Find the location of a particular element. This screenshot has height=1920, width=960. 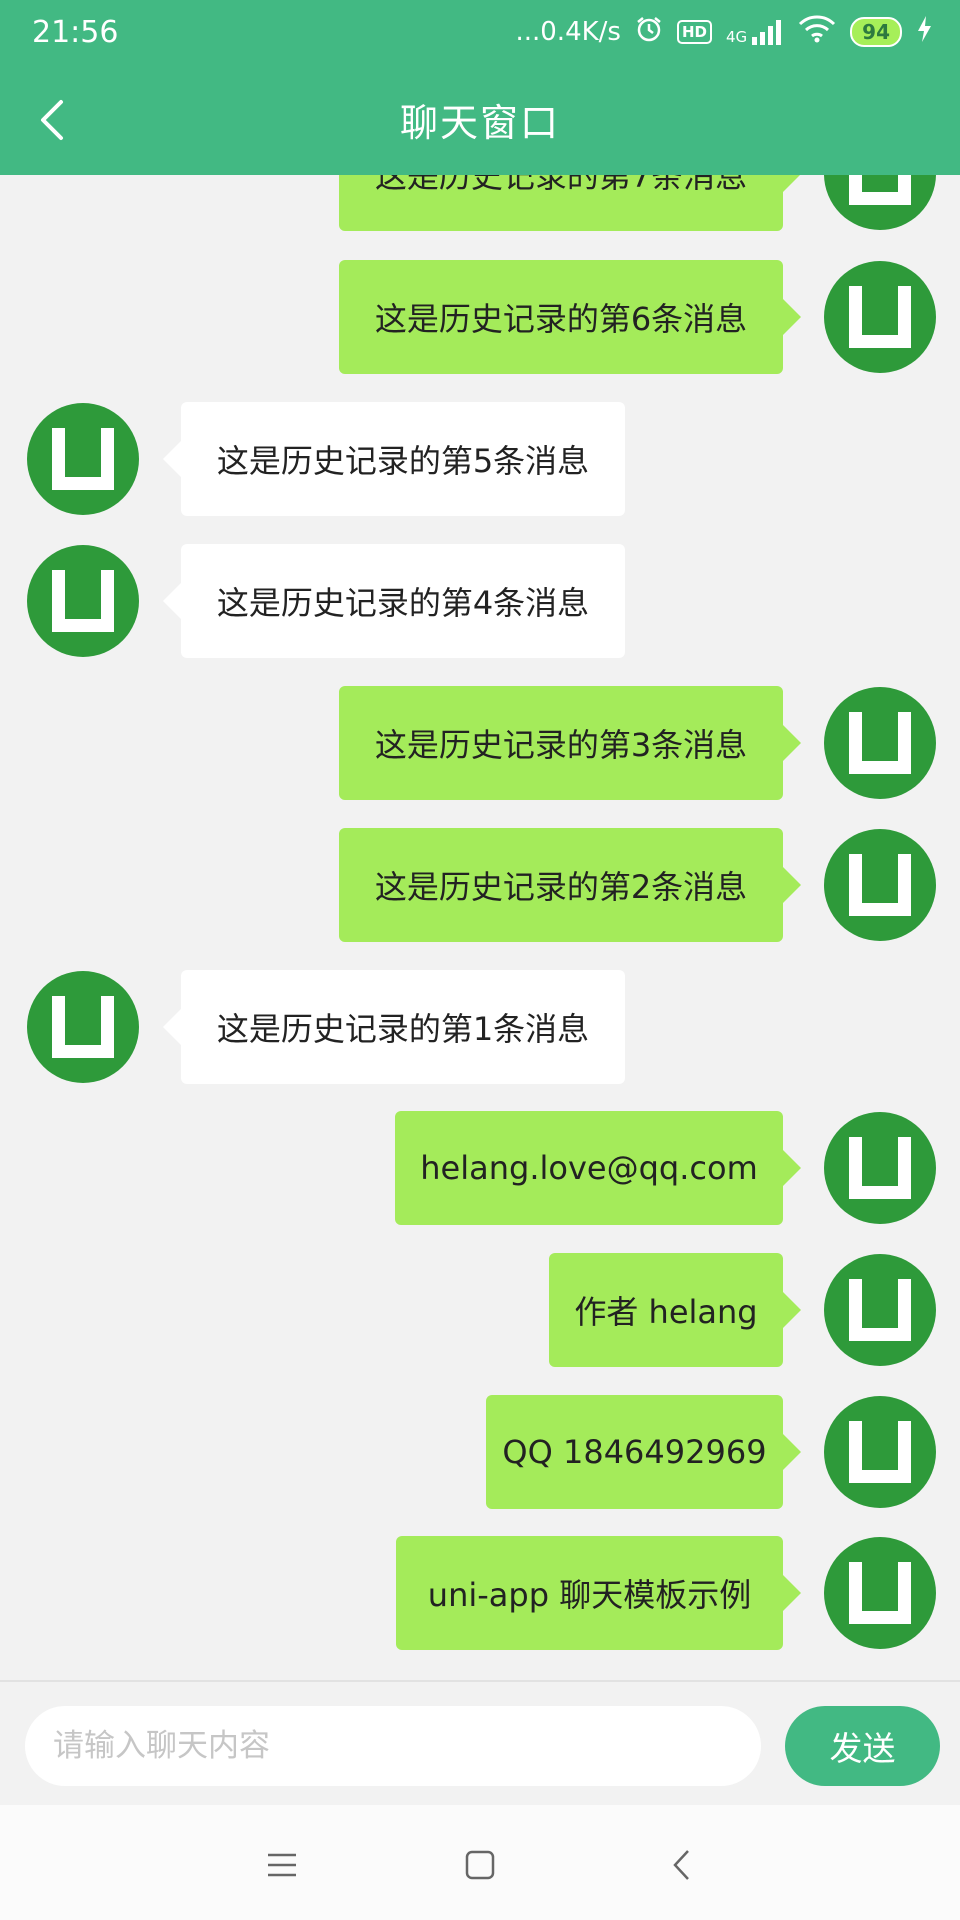

message-bubble: helang.love@qq.com is located at coordinates (598, 1168).